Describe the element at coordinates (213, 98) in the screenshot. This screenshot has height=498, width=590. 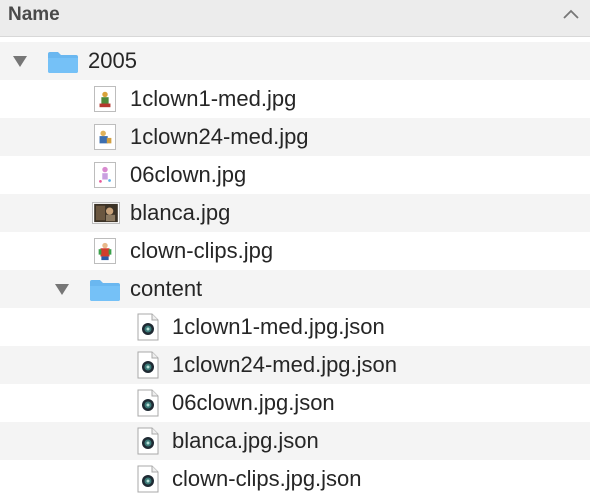
I see `file-name: 1clown1-med.jpg` at that location.